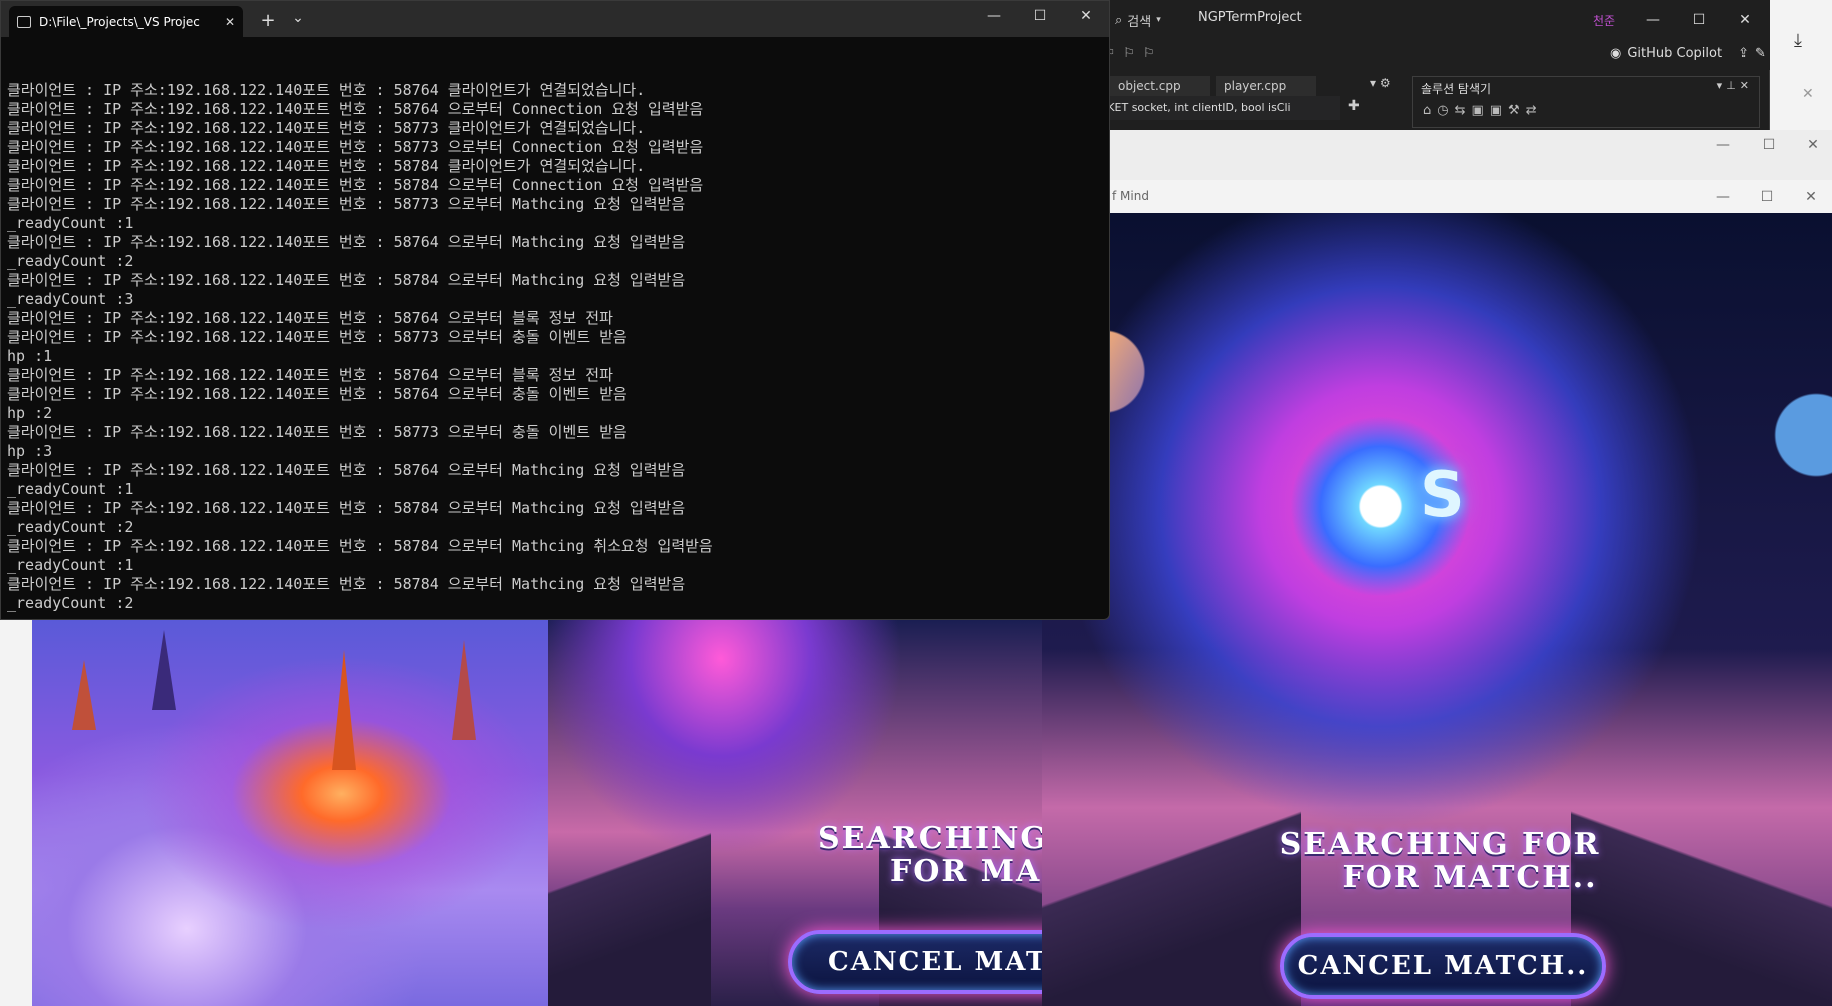  What do you see at coordinates (30, 356) in the screenshot?
I see `log-line: hp :1` at bounding box center [30, 356].